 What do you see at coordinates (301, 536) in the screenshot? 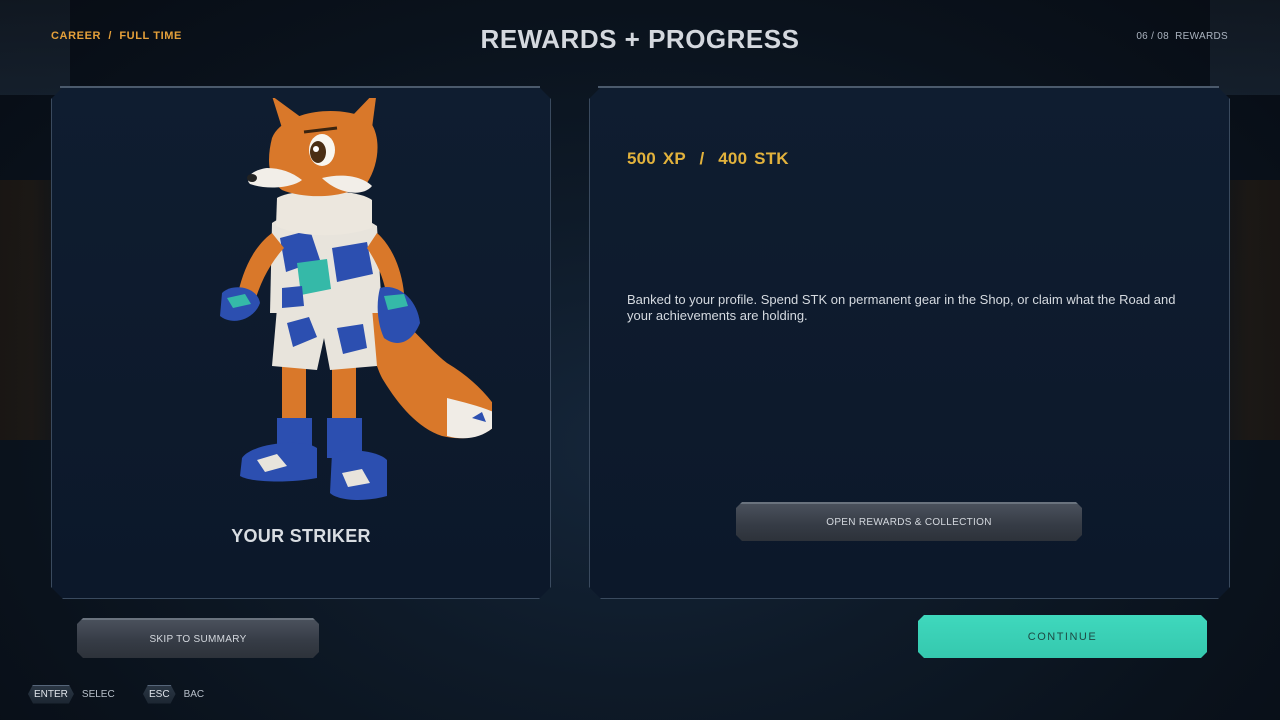
I see `character-label: YOUR STRIKER` at bounding box center [301, 536].